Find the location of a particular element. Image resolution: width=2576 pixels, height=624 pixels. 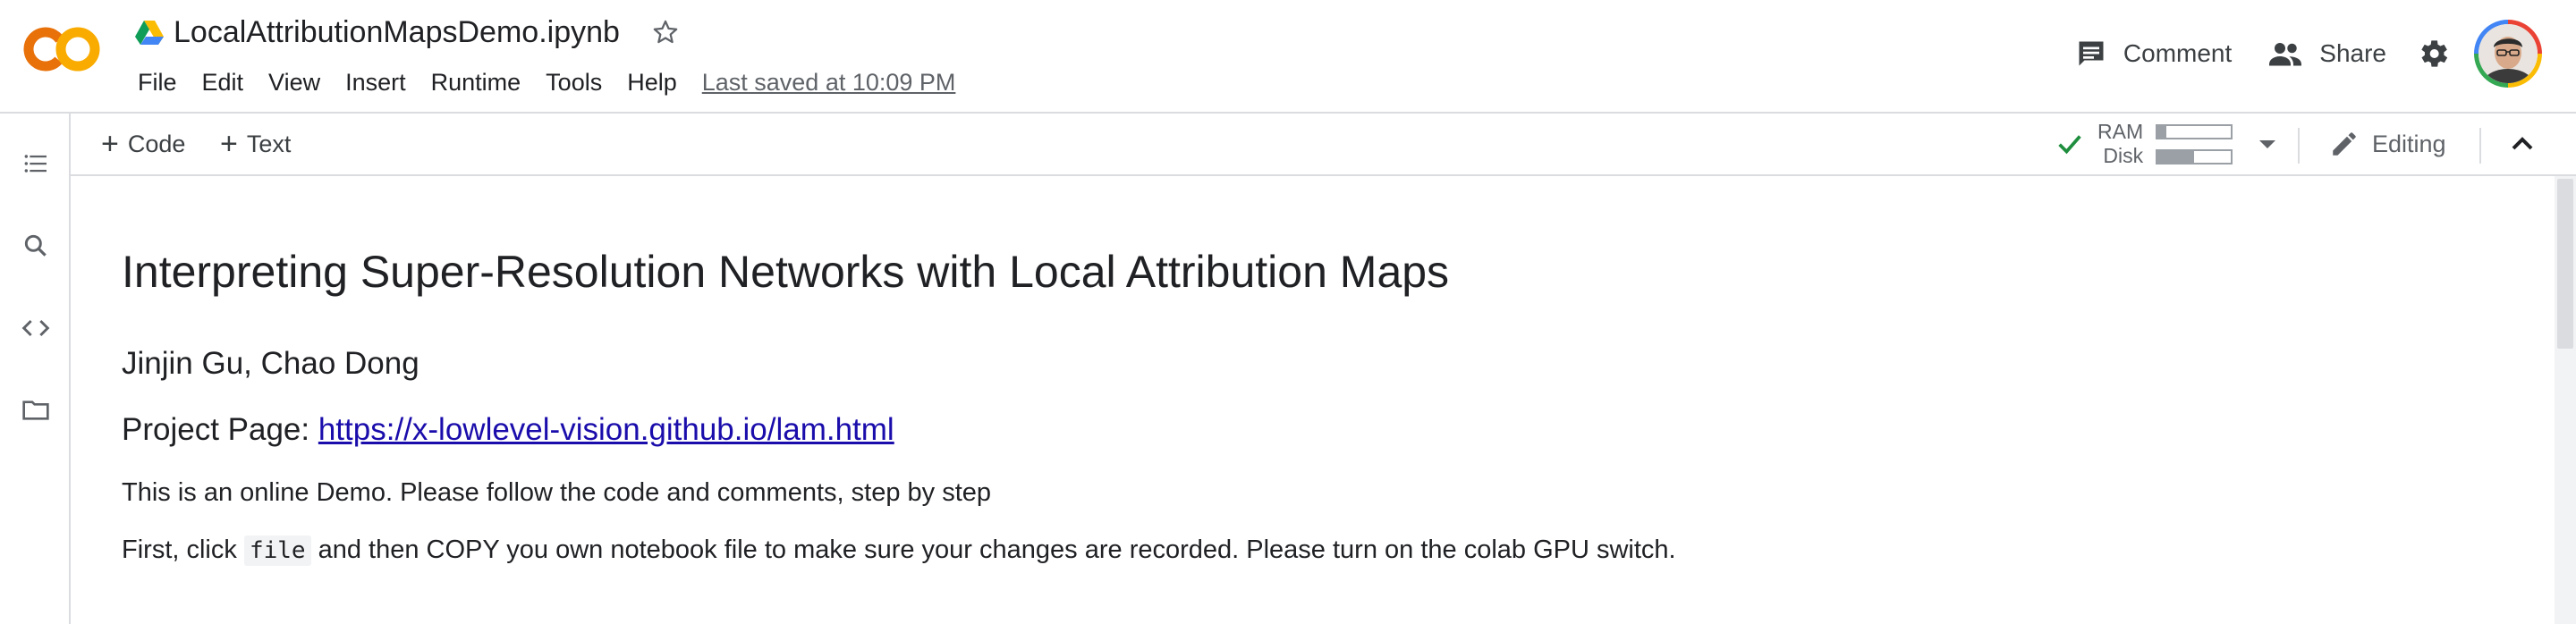

notebook-title: LocalAttributionMapsDemo.ipynb is located at coordinates (407, 32).